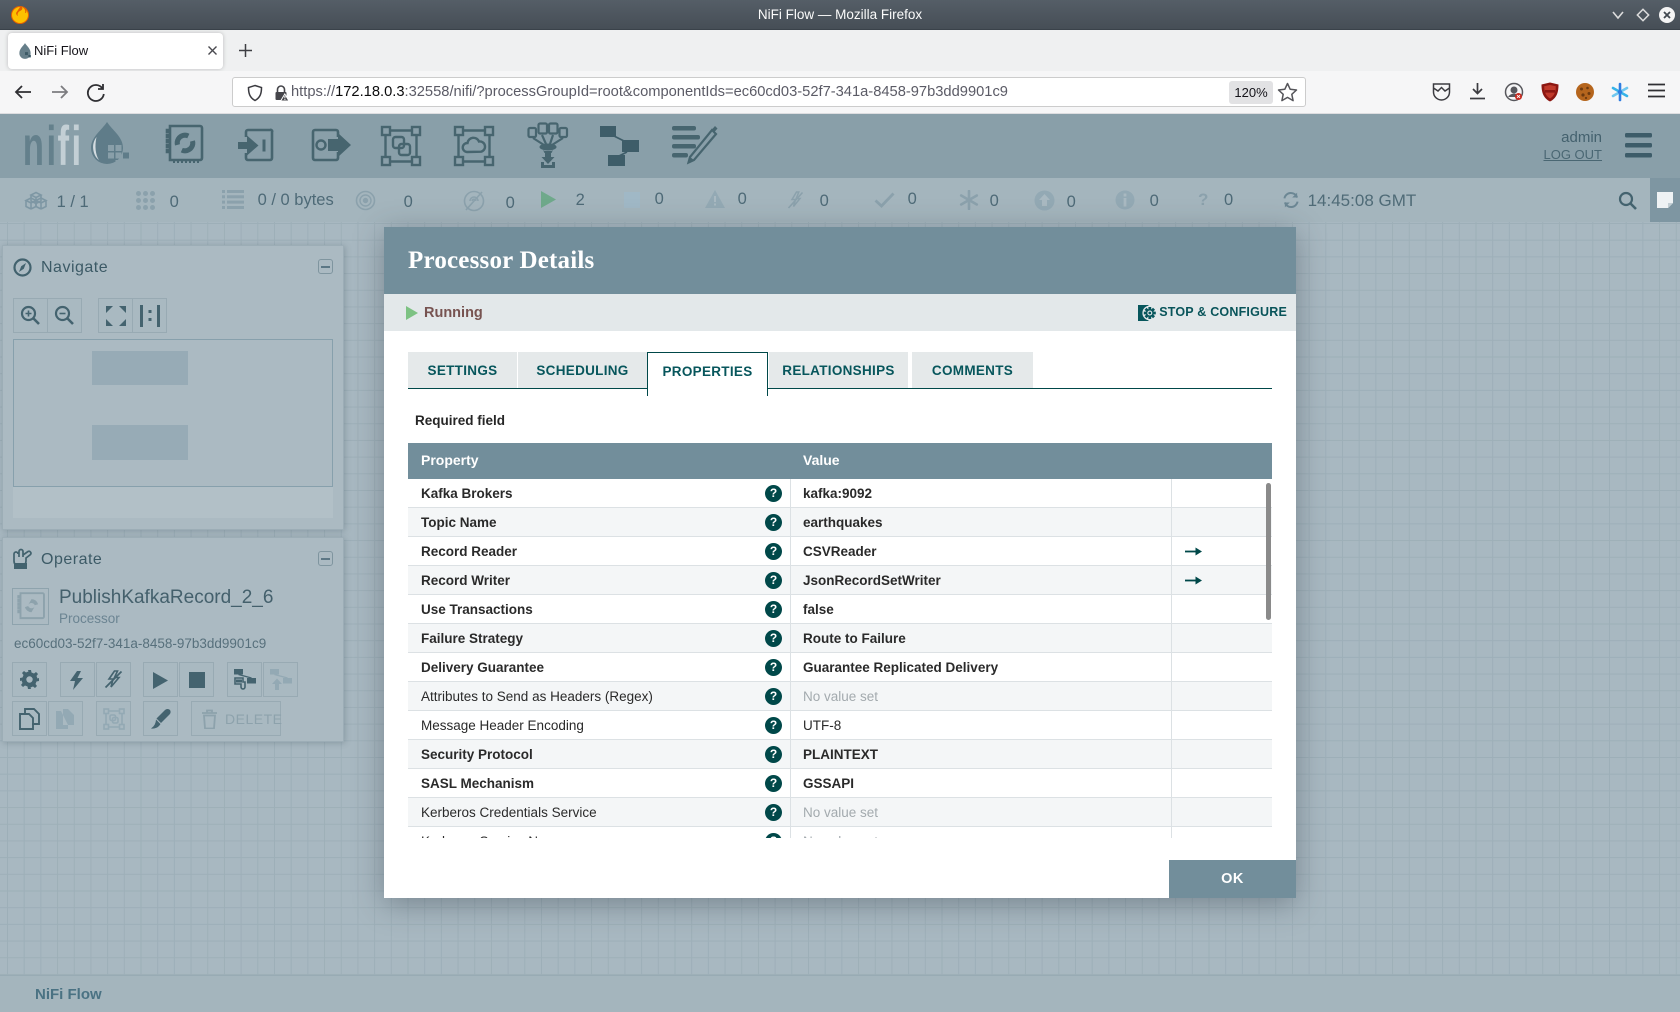 The image size is (1680, 1012). Describe the element at coordinates (41, 144) in the screenshot. I see `svg-text: ni` at that location.